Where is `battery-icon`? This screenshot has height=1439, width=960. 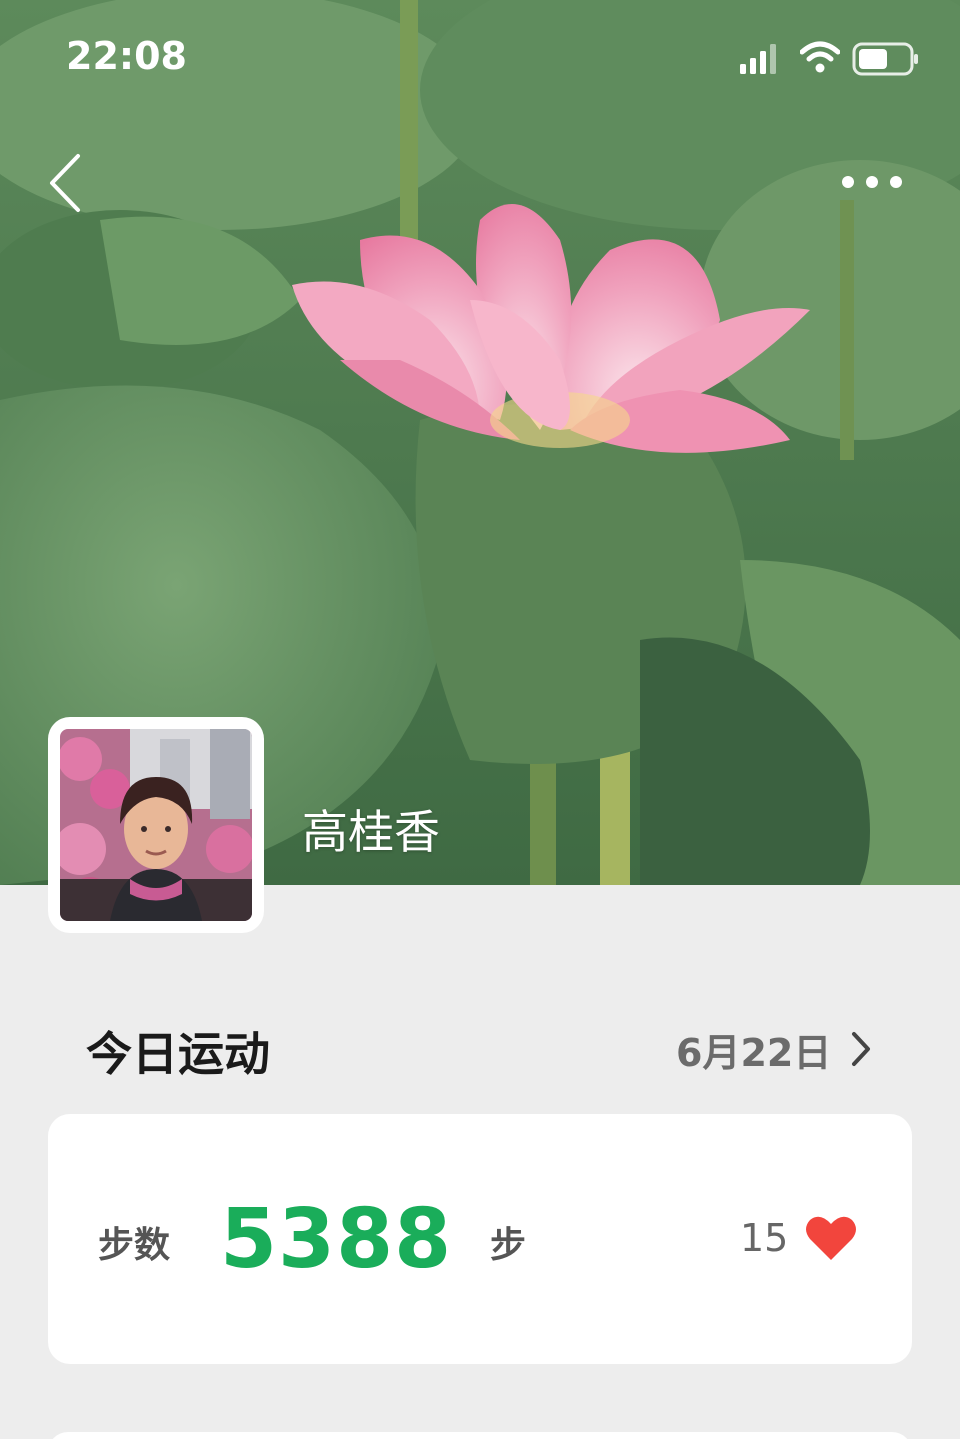
battery-icon is located at coordinates (885, 59).